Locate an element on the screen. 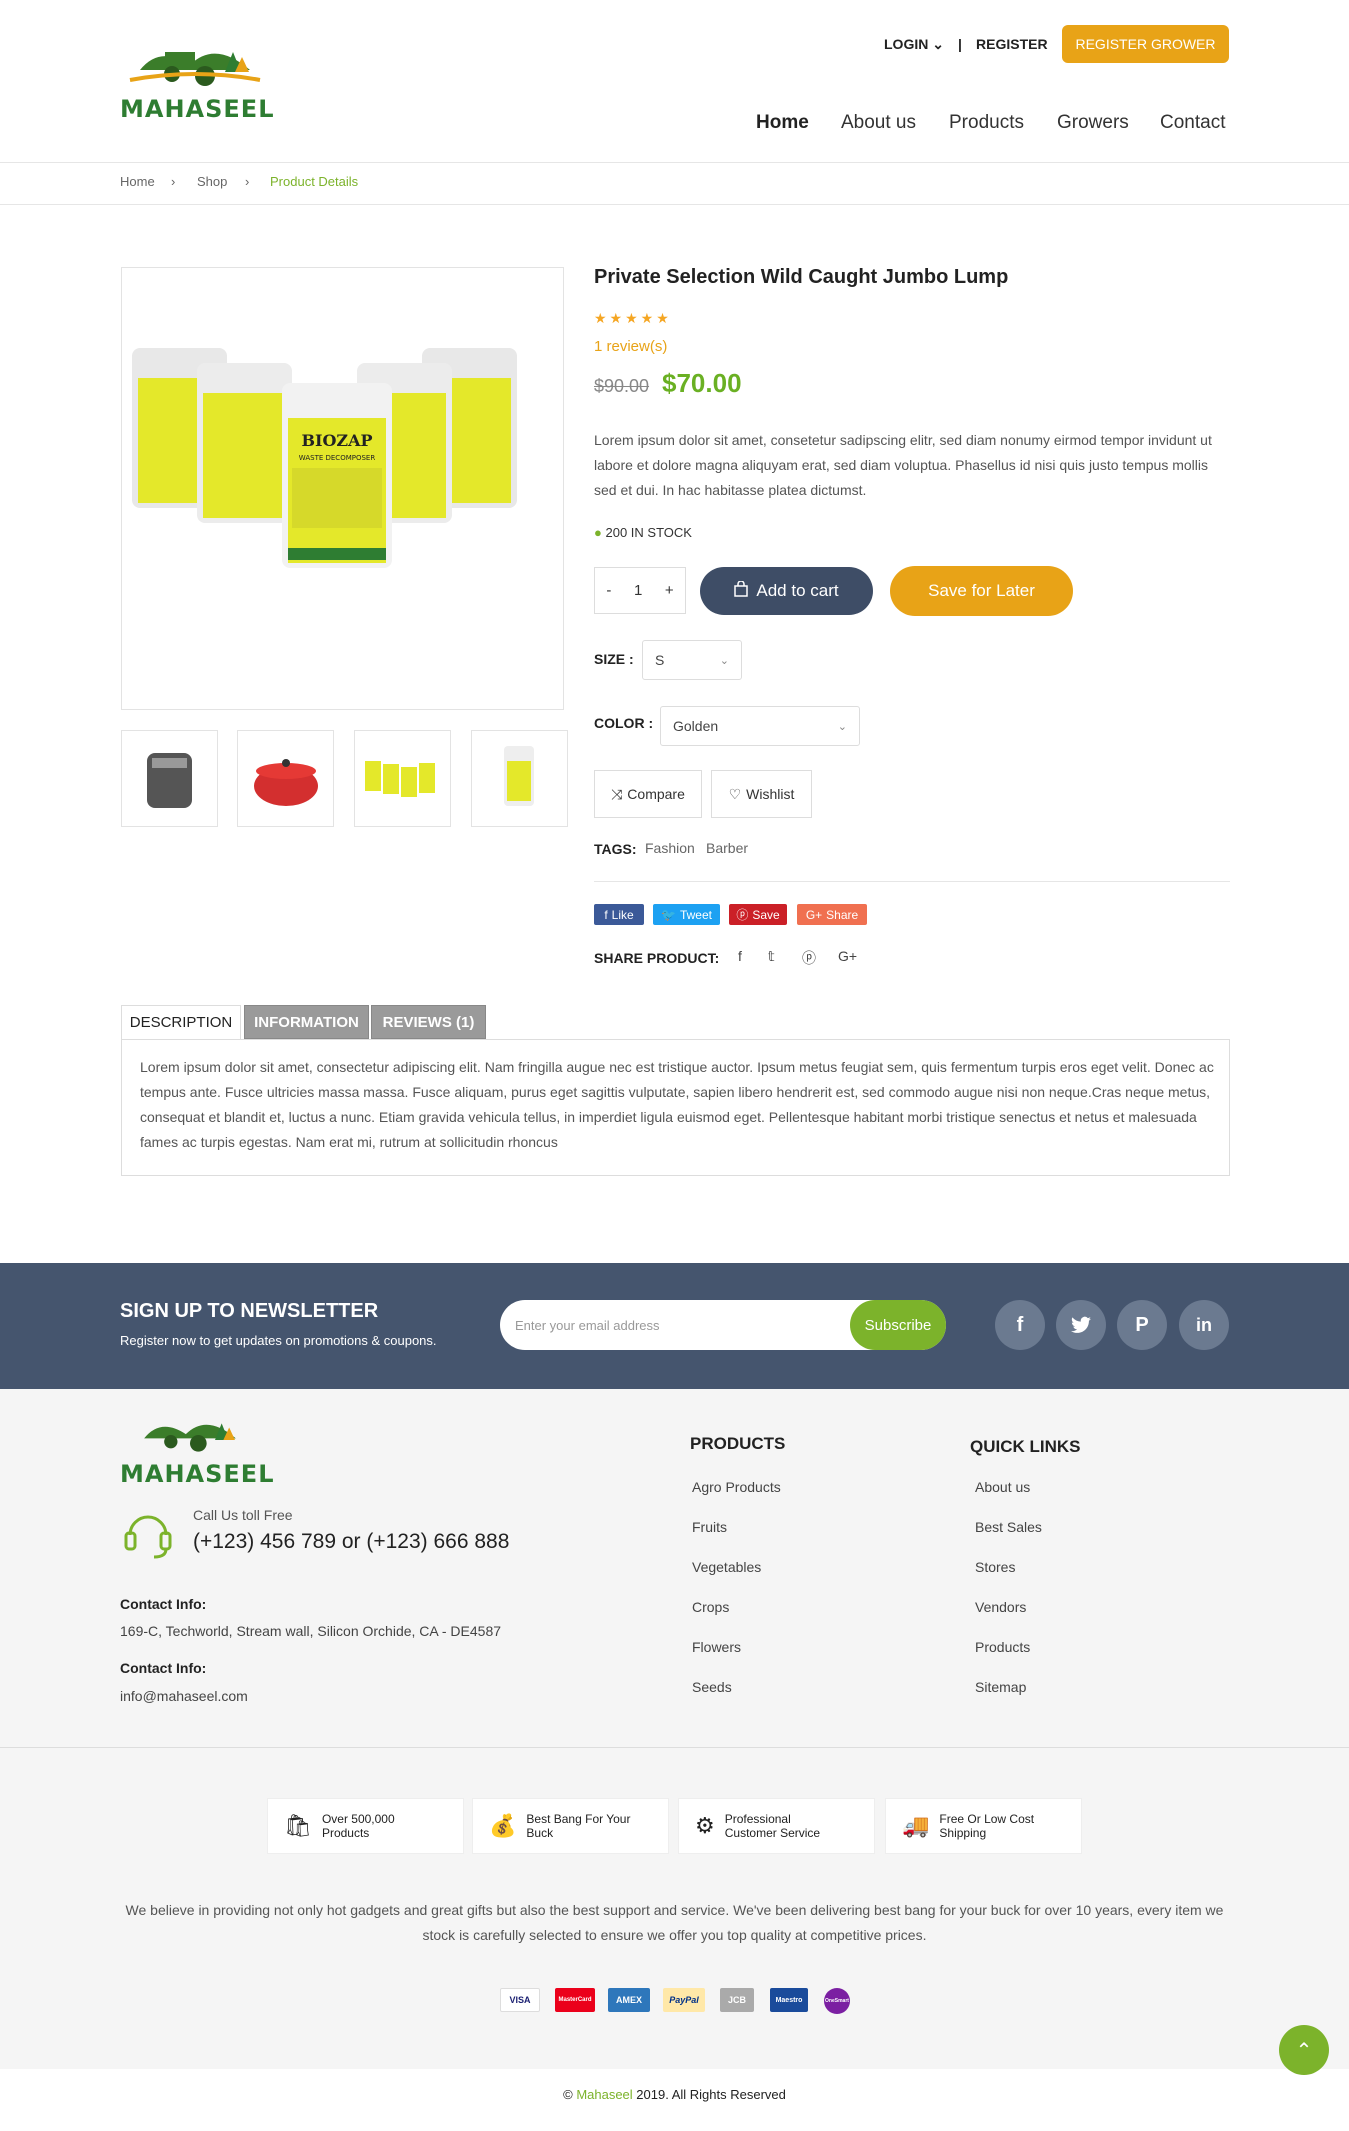 The image size is (1349, 2131). jcb-icon: JCB is located at coordinates (737, 2000).